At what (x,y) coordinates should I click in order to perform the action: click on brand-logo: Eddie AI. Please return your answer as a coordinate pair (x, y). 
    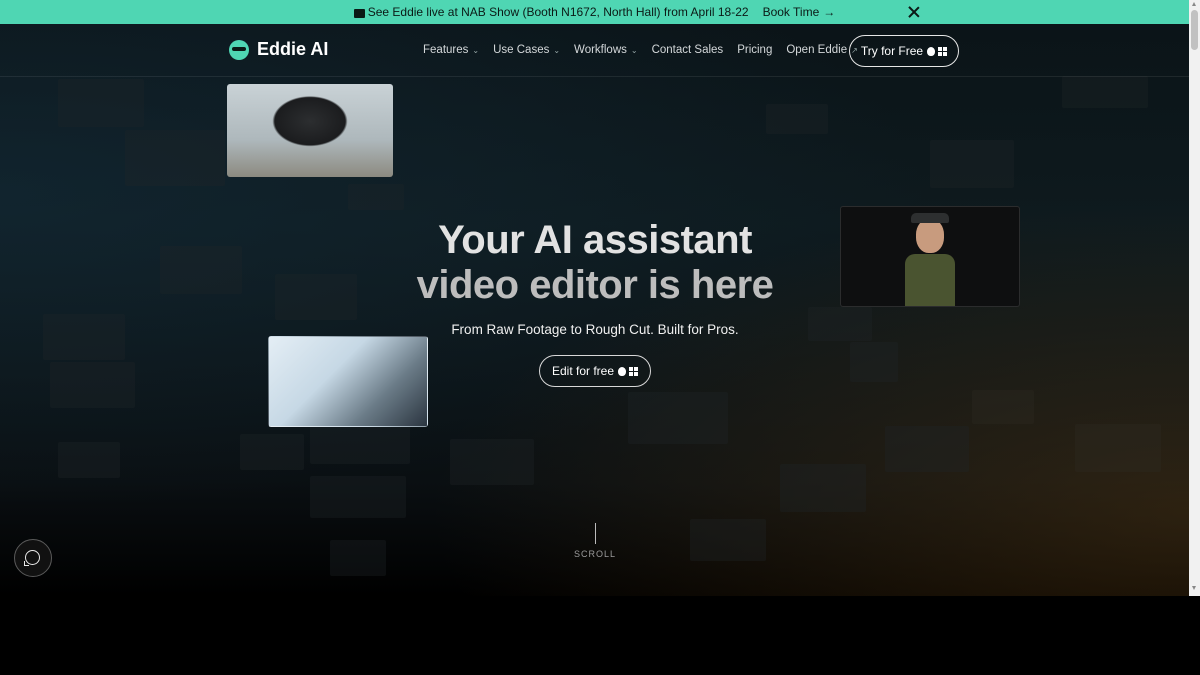
    Looking at the image, I should click on (278, 49).